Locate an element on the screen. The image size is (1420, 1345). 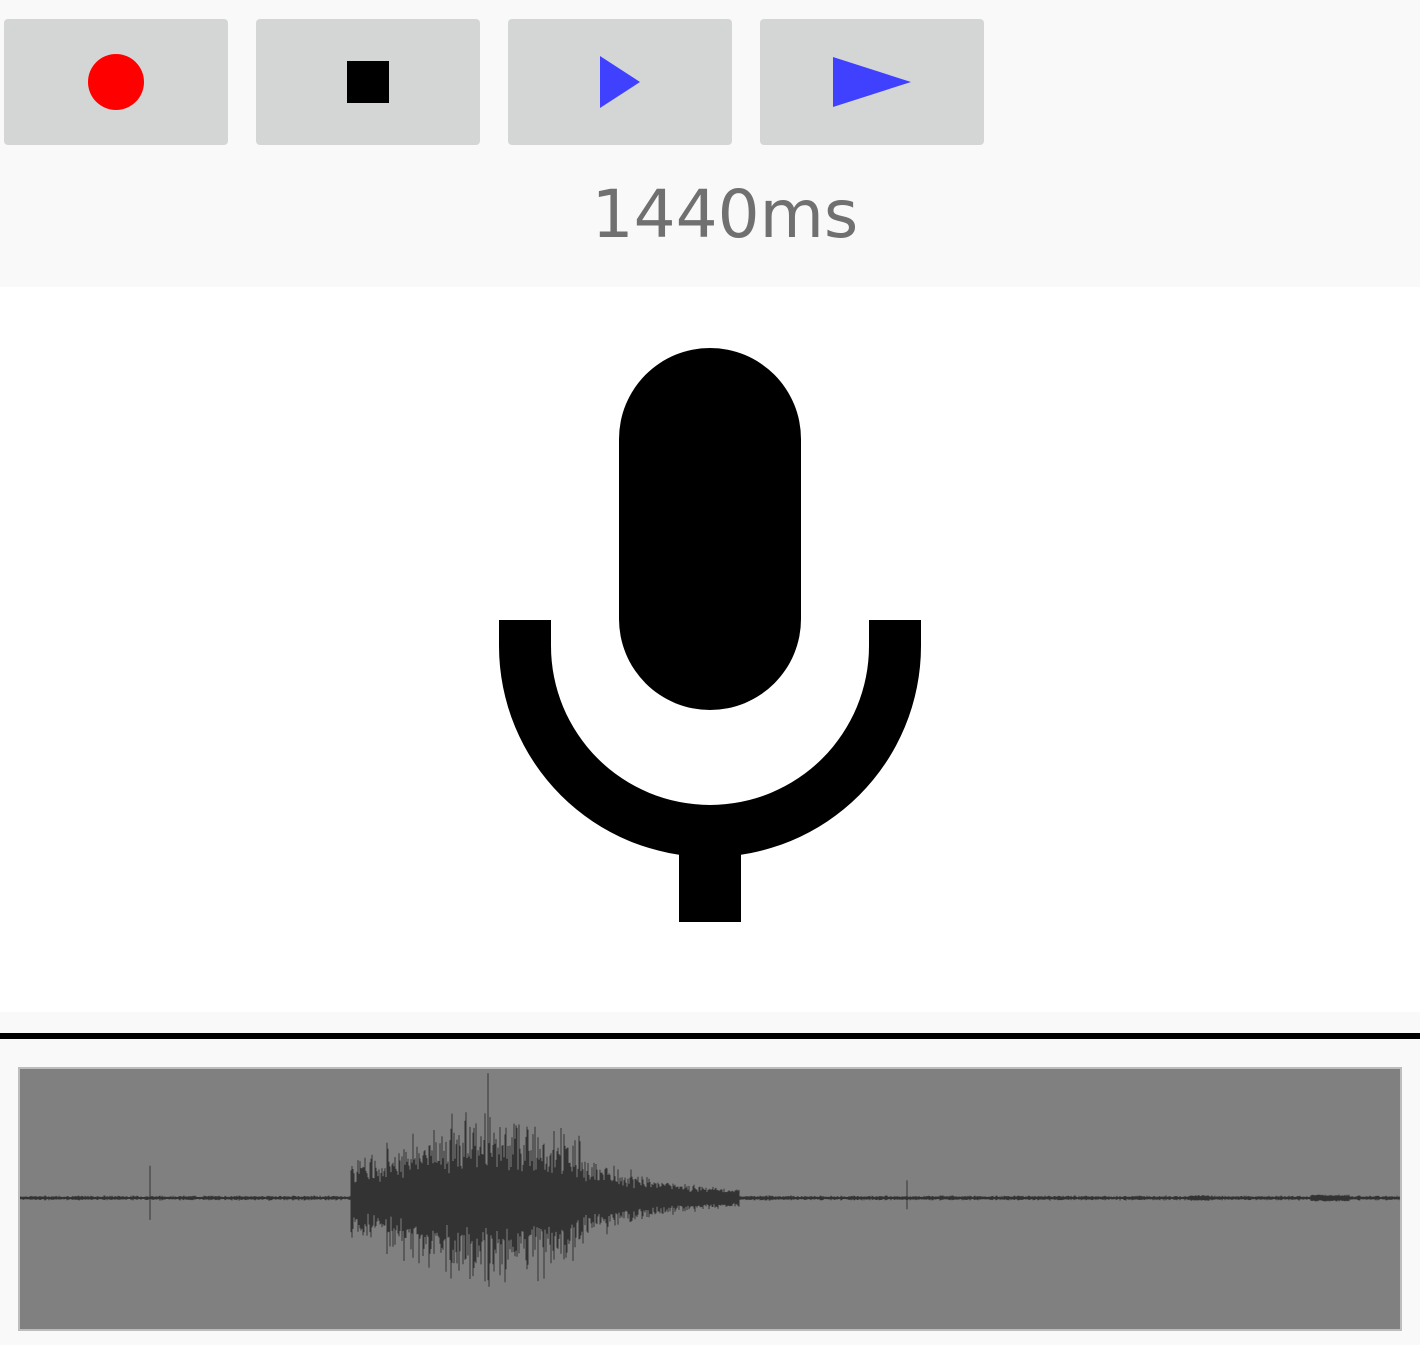
play-button is located at coordinates (620, 82).